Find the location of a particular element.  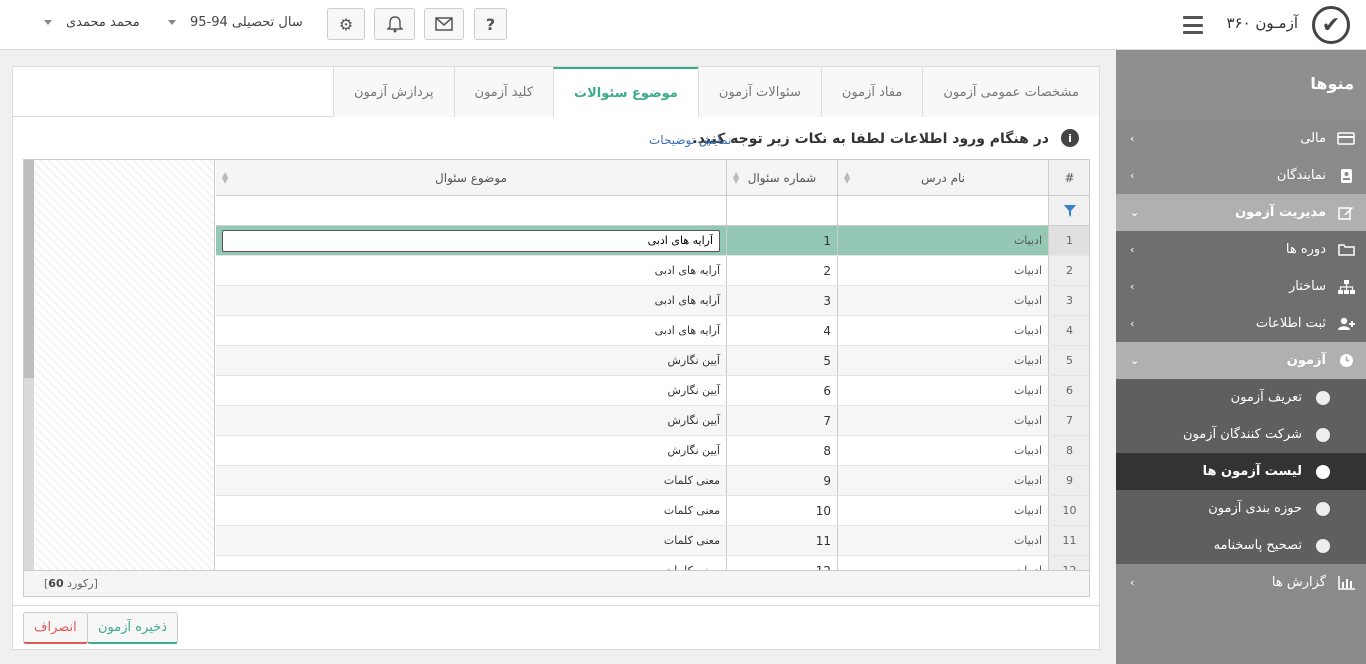

save-exam-button: ذخیره آزمون is located at coordinates (132, 628).